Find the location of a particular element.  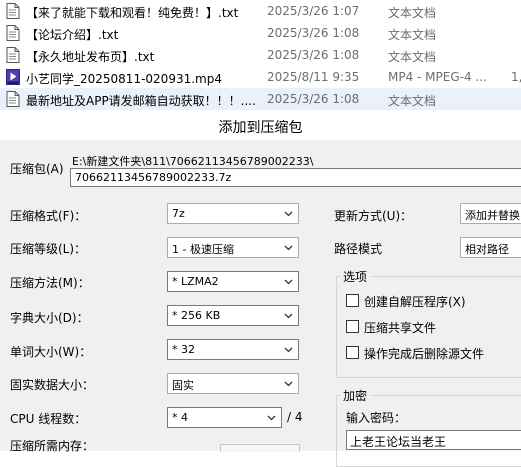

method-label: 压缩方法(M)： is located at coordinates (50, 283).